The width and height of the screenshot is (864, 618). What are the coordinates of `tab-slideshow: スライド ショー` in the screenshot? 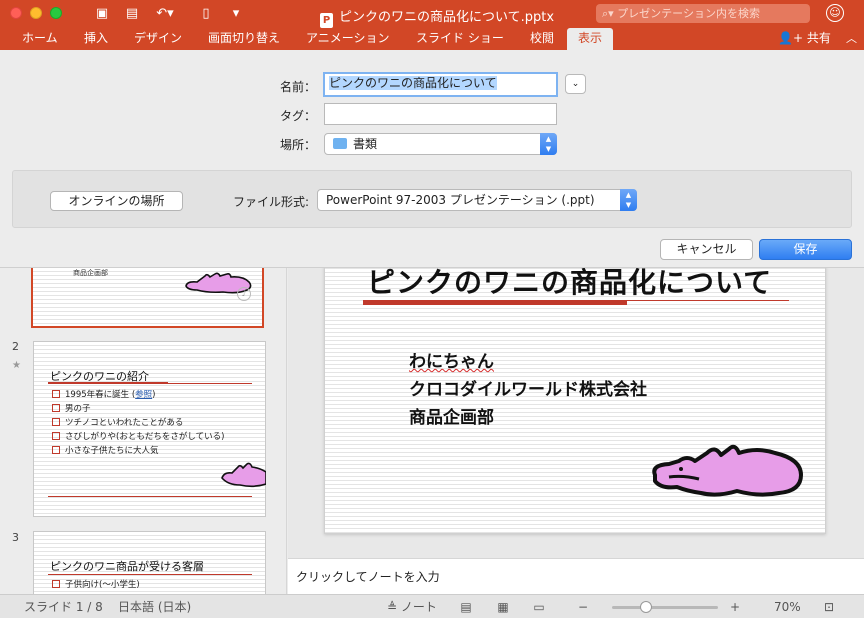 It's located at (460, 39).